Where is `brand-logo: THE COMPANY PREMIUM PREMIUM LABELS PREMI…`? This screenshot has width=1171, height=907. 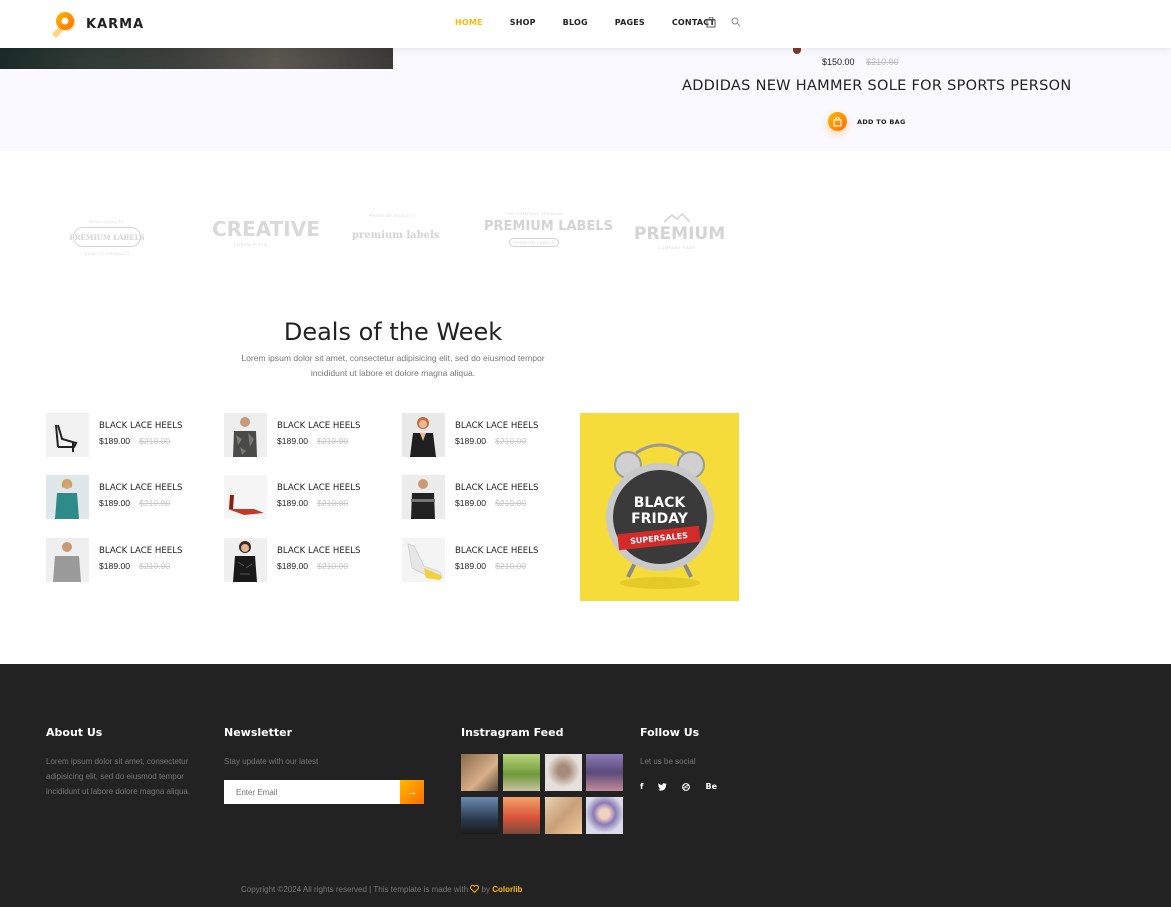 brand-logo: THE COMPANY PREMIUM PREMIUM LABELS PREMI… is located at coordinates (548, 229).